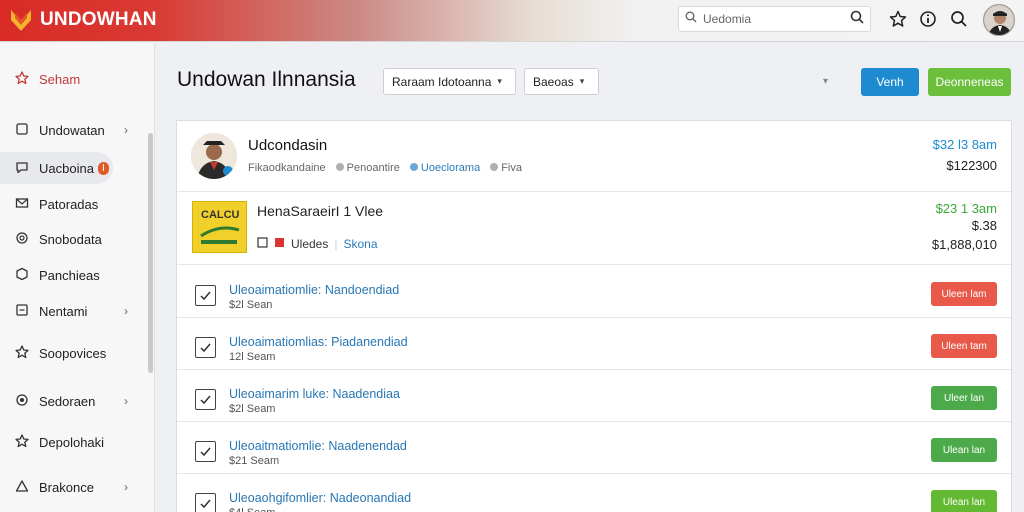 The width and height of the screenshot is (1024, 512). I want to click on price-highlight: $32 l3 8am, so click(964, 144).